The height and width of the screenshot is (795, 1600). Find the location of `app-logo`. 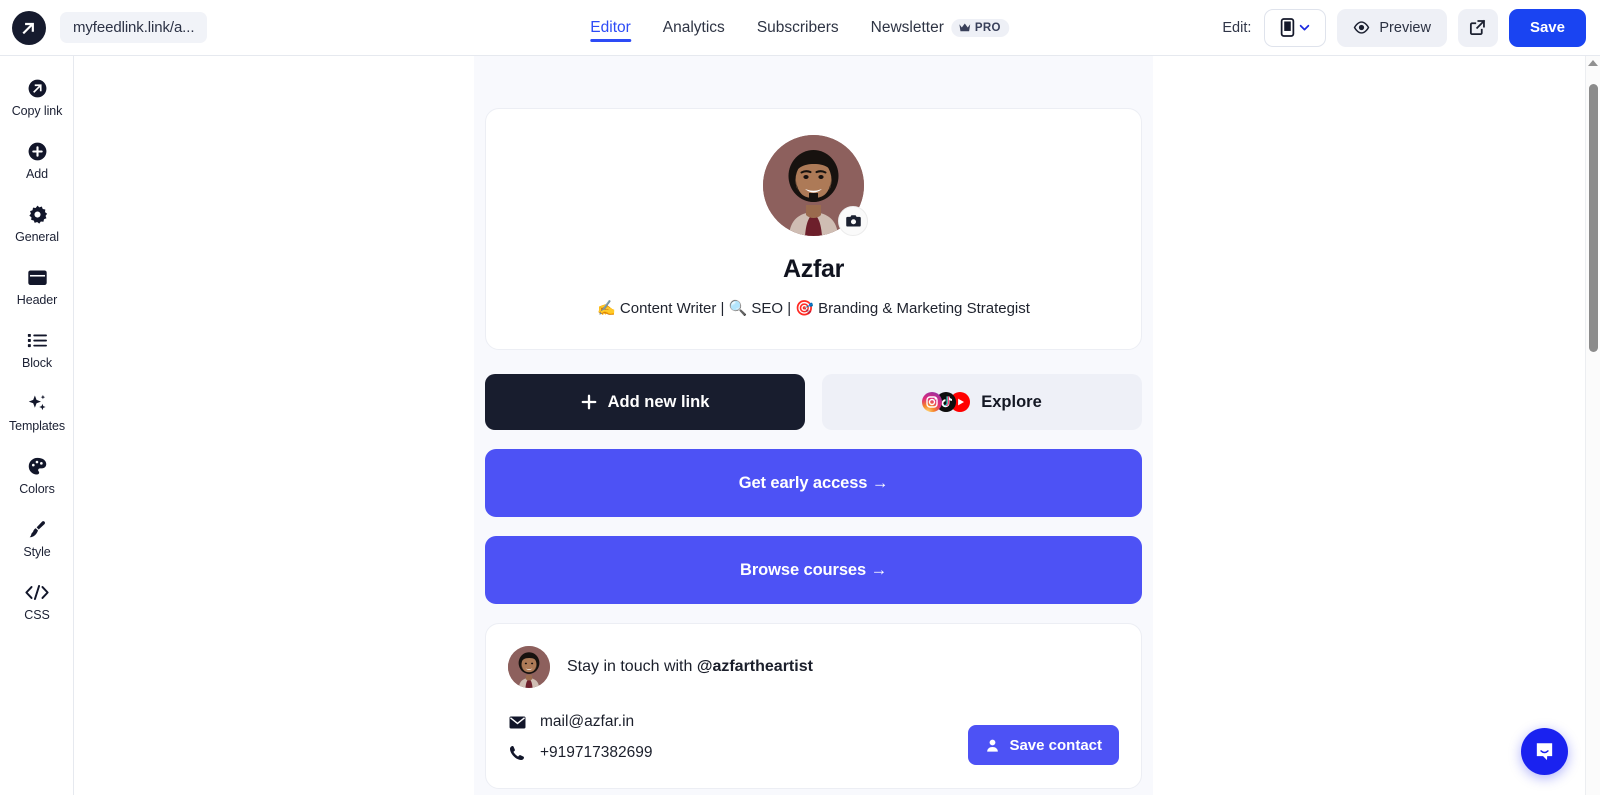

app-logo is located at coordinates (29, 27).